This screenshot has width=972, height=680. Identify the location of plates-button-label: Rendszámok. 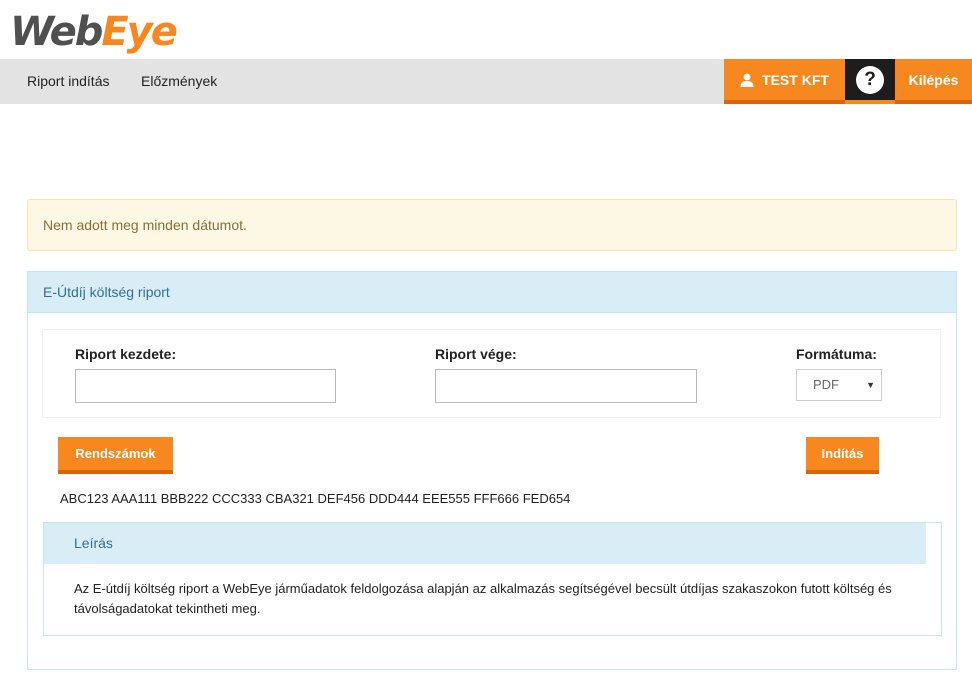
(115, 453).